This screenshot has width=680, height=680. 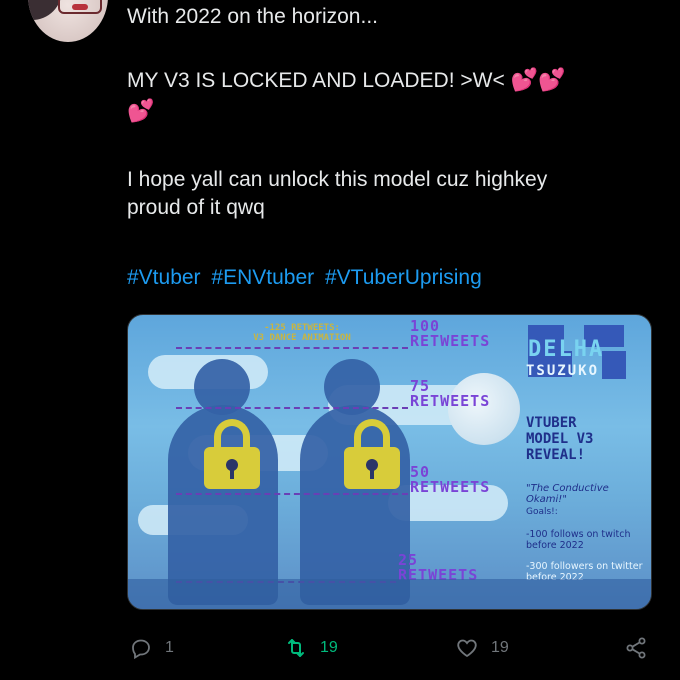 I want to click on hashtag-link: #VTuberUprising, so click(x=403, y=277).